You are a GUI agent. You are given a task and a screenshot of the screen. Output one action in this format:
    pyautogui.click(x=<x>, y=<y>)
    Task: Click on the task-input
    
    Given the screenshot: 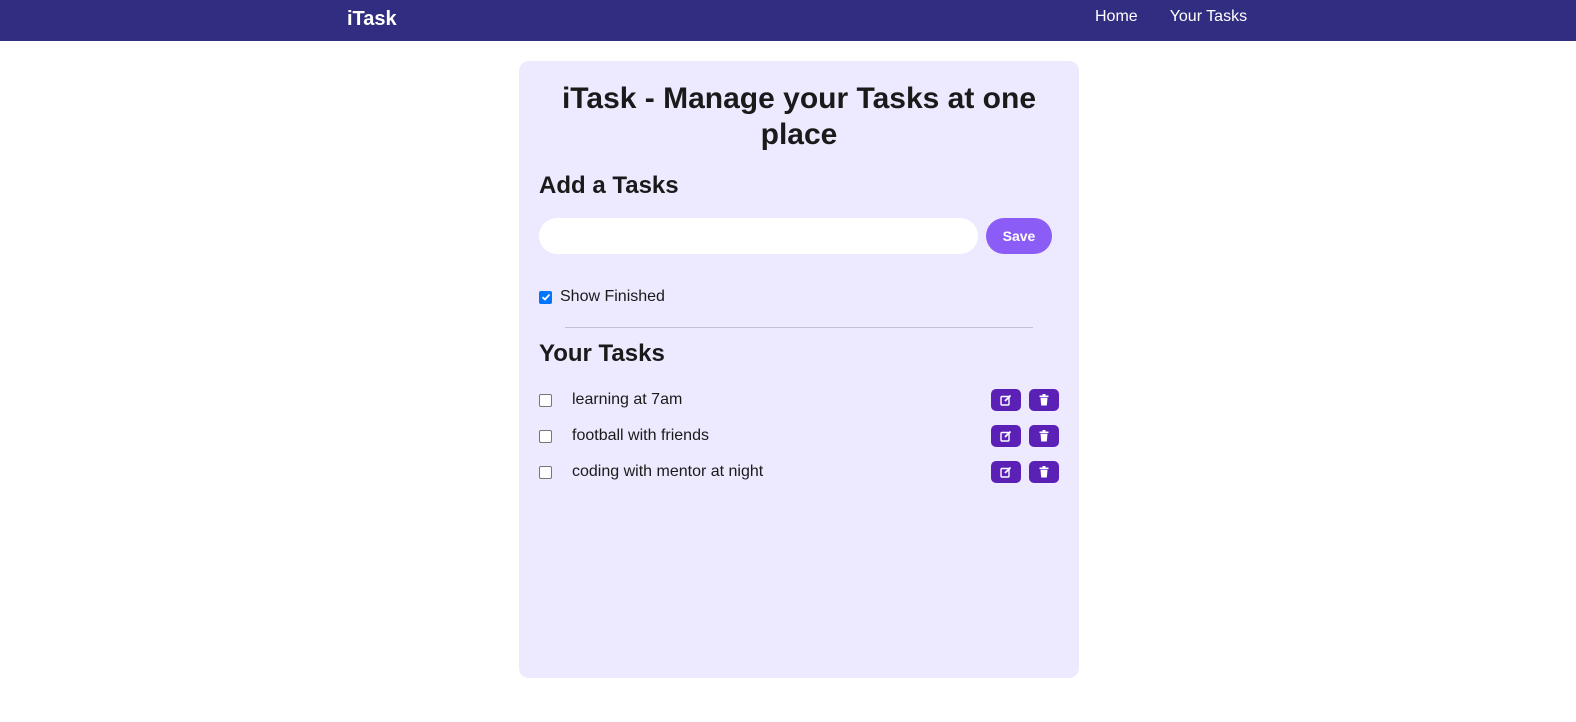 What is the action you would take?
    pyautogui.click(x=758, y=236)
    